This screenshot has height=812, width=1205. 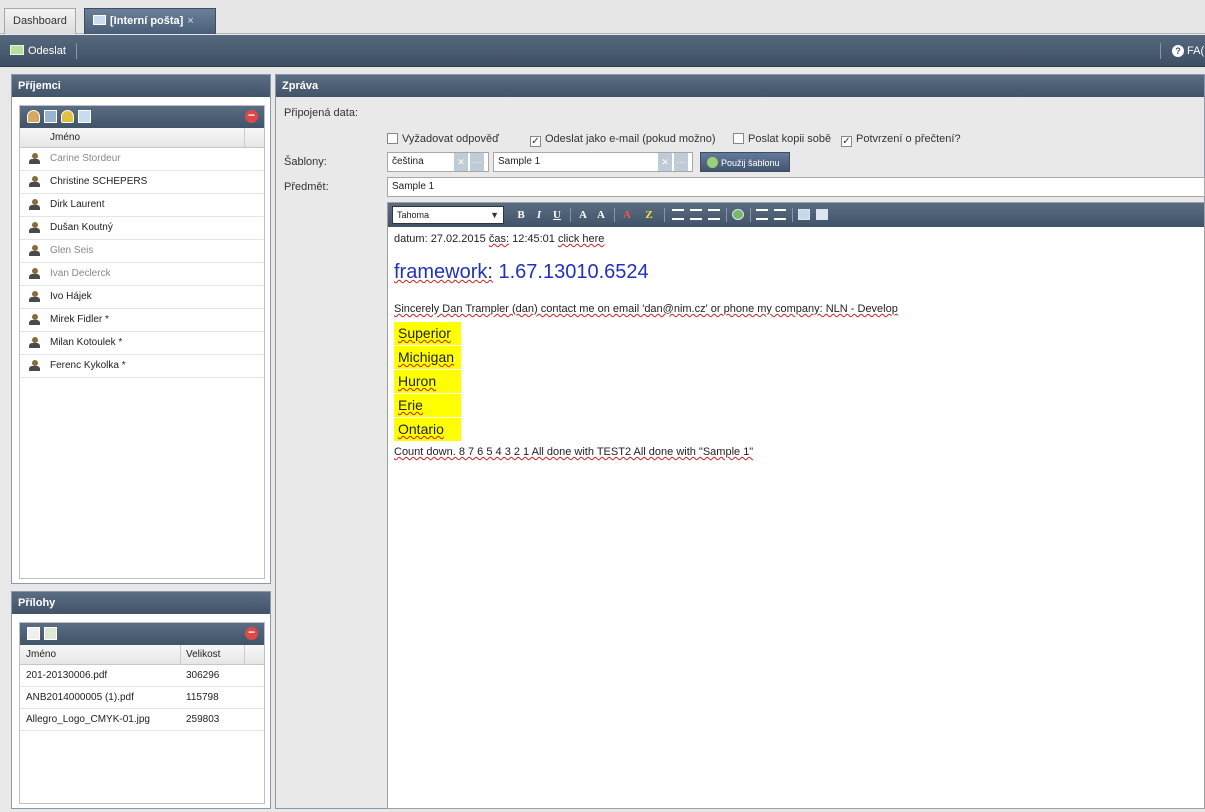 What do you see at coordinates (84, 116) in the screenshot?
I see `email-icon` at bounding box center [84, 116].